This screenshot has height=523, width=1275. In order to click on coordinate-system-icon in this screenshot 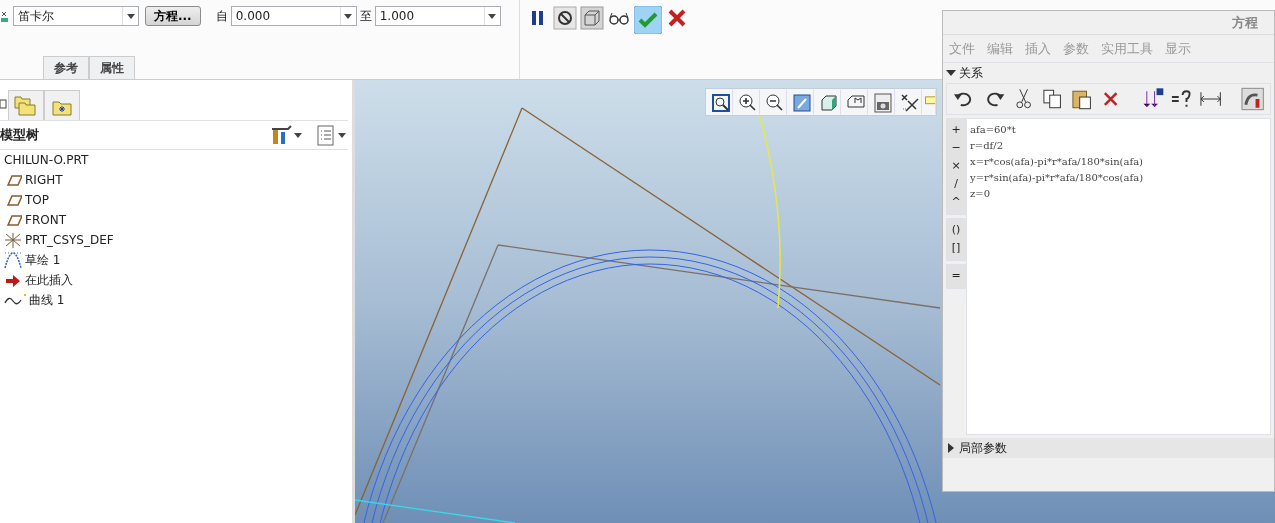, I will do `click(13, 240)`.